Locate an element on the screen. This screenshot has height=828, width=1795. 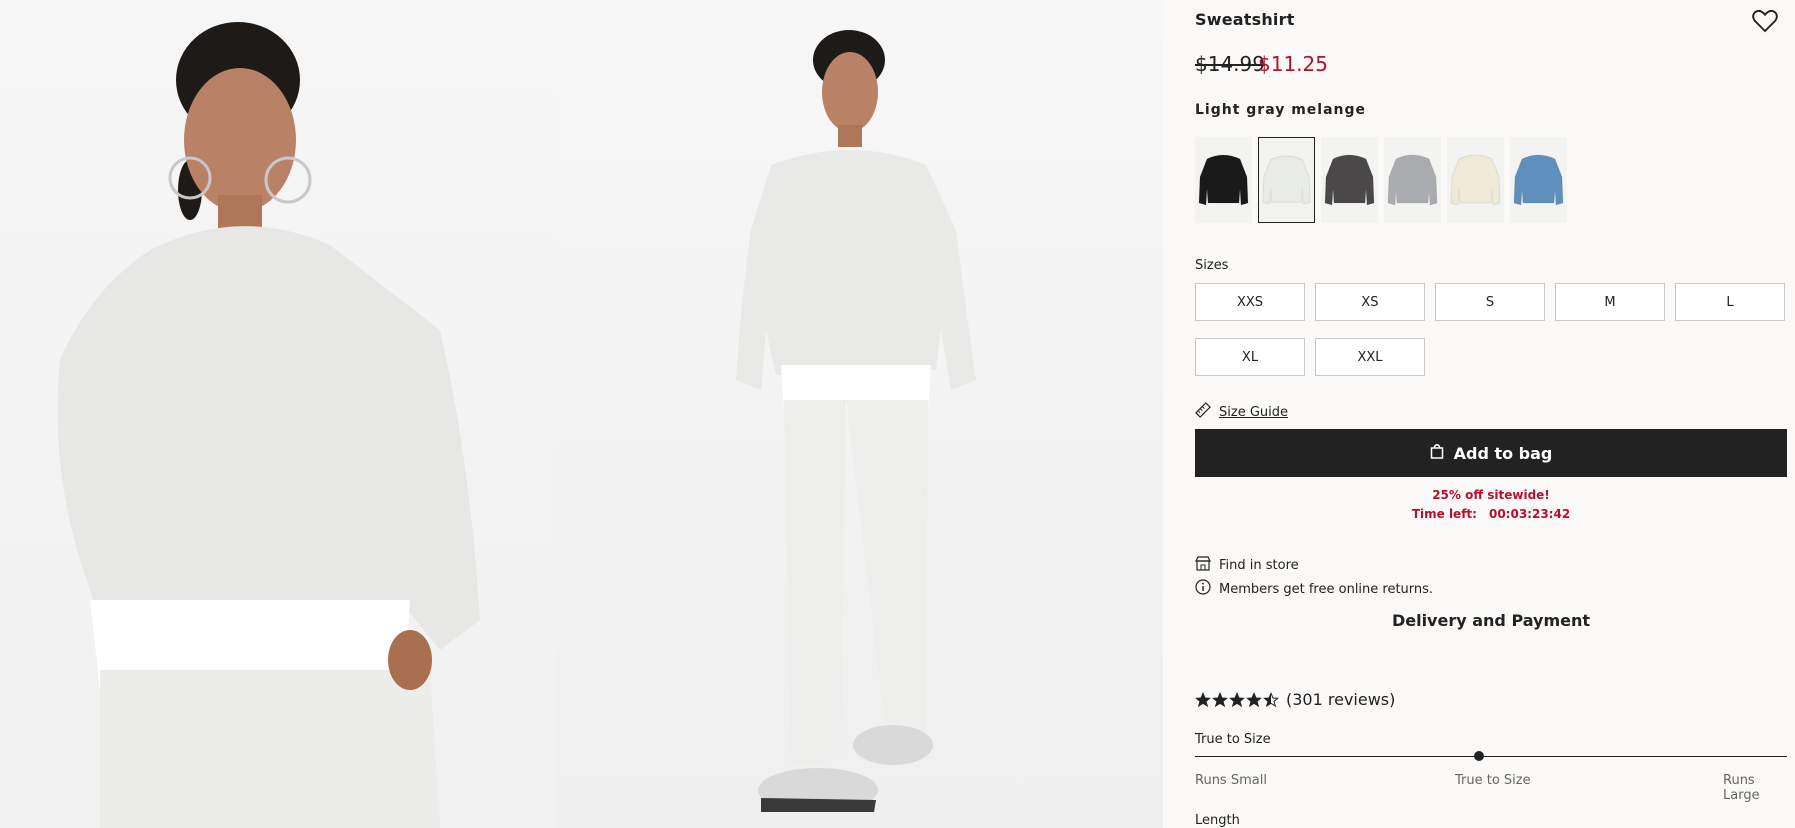
add-to-bag-button: Add to bag is located at coordinates (1491, 453).